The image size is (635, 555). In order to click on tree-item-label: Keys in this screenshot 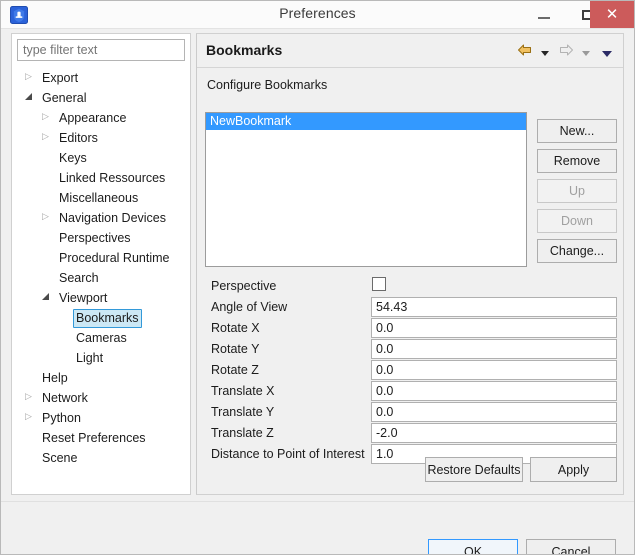, I will do `click(73, 158)`.